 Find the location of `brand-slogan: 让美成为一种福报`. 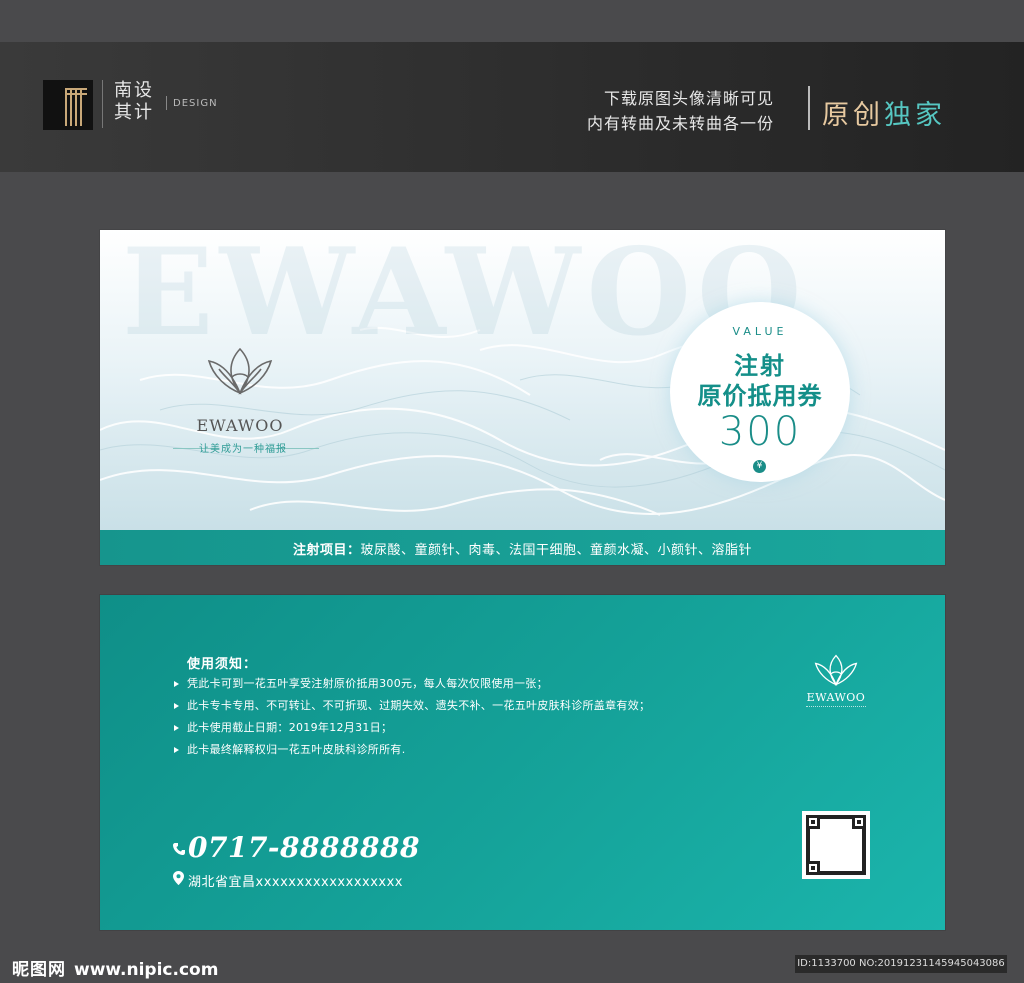

brand-slogan: 让美成为一种福报 is located at coordinates (243, 449).